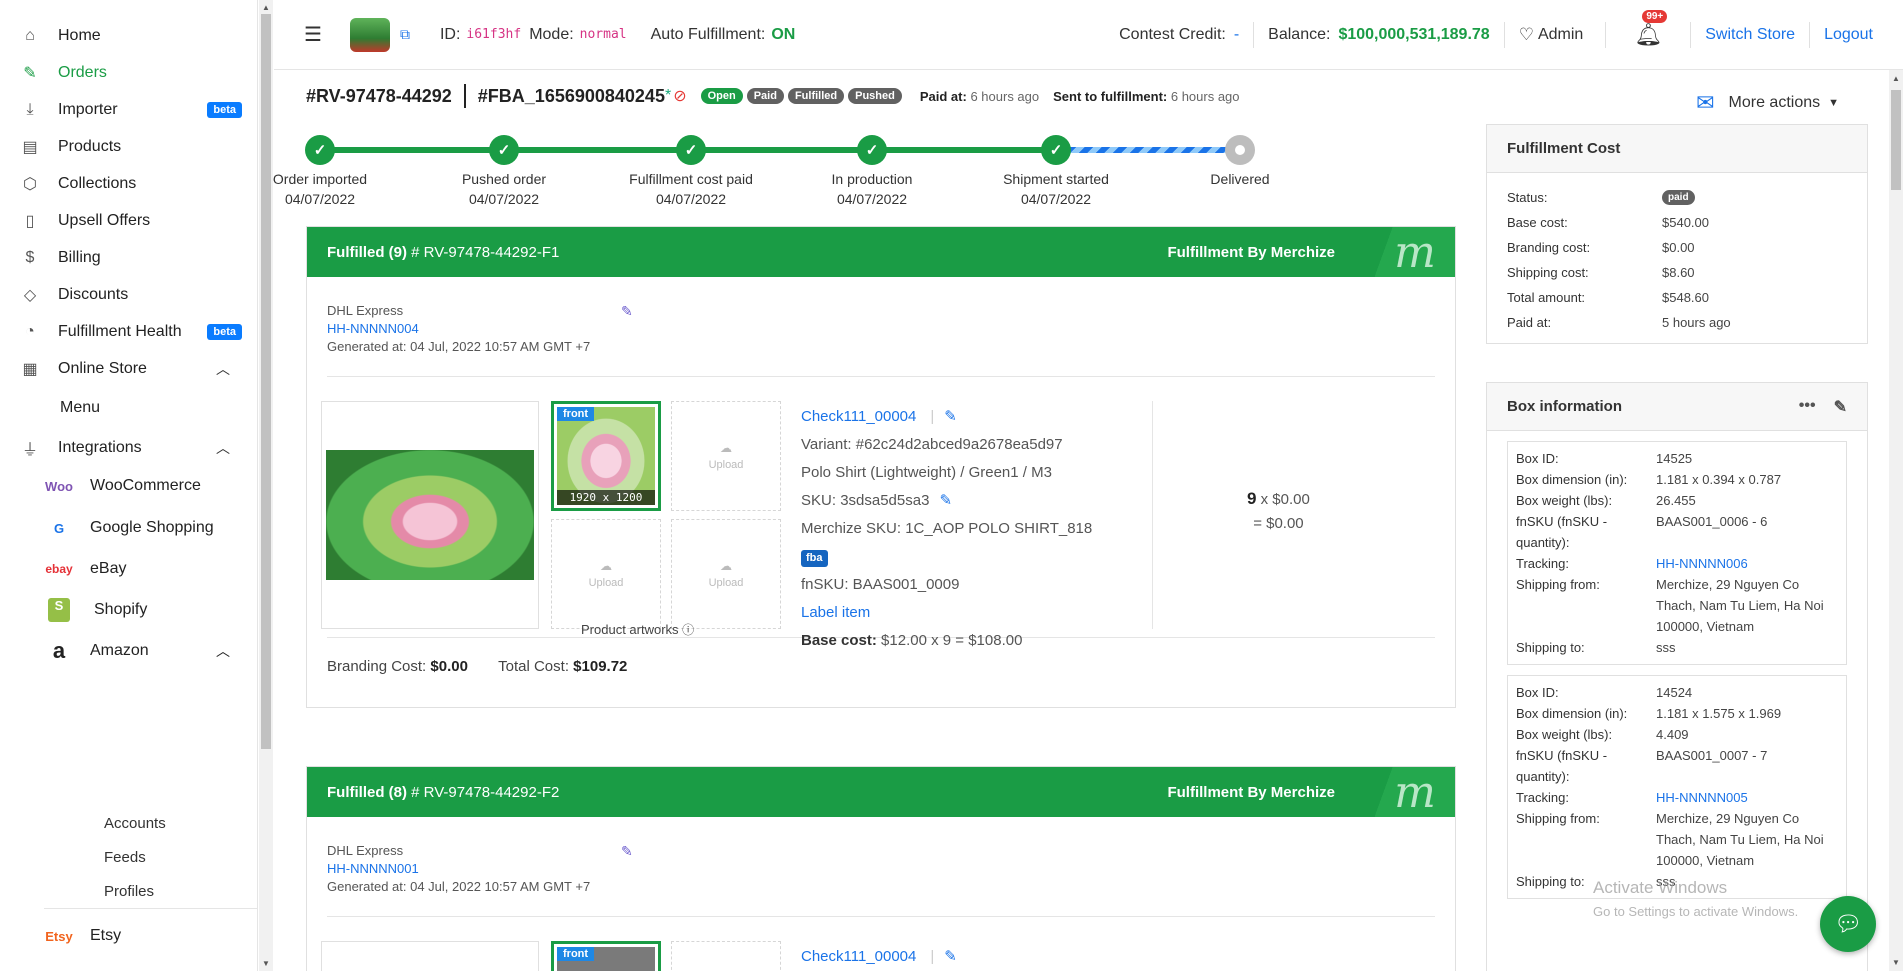 This screenshot has height=971, width=1903. I want to click on notifications-bell-icon: 🔔︎ 99+, so click(1651, 29).